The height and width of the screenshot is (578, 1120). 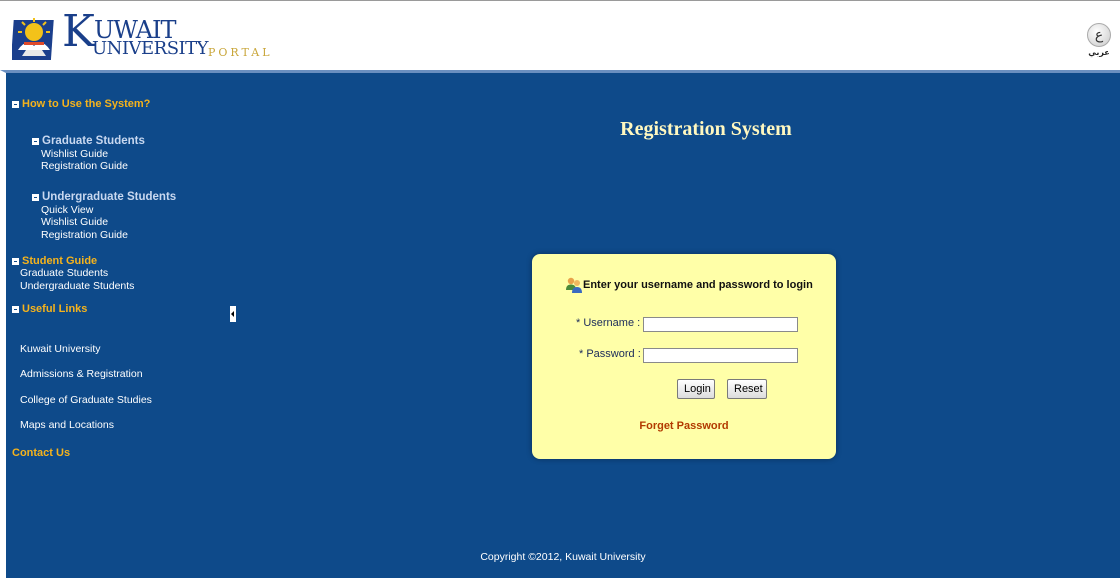 I want to click on college-graduate-studies-link: College of Graduate Studies, so click(x=86, y=400).